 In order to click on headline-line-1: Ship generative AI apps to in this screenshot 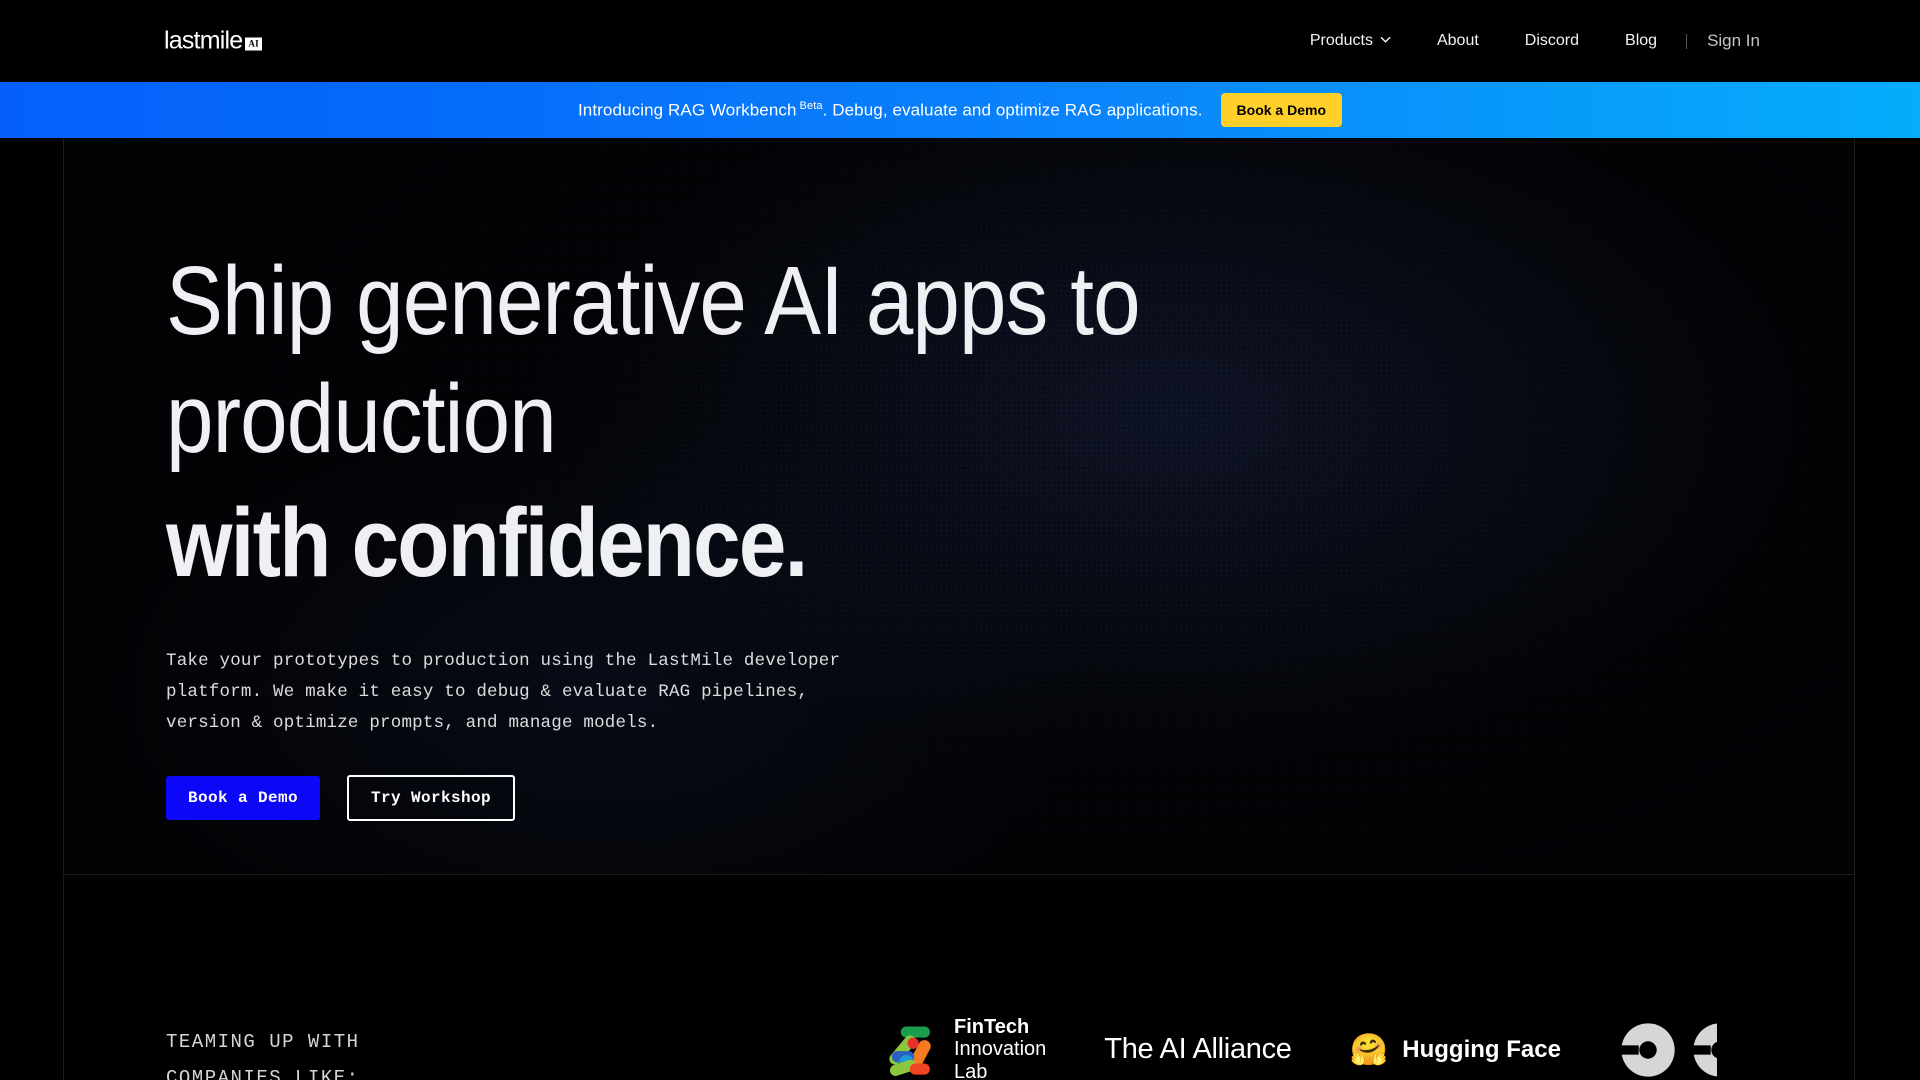, I will do `click(653, 300)`.